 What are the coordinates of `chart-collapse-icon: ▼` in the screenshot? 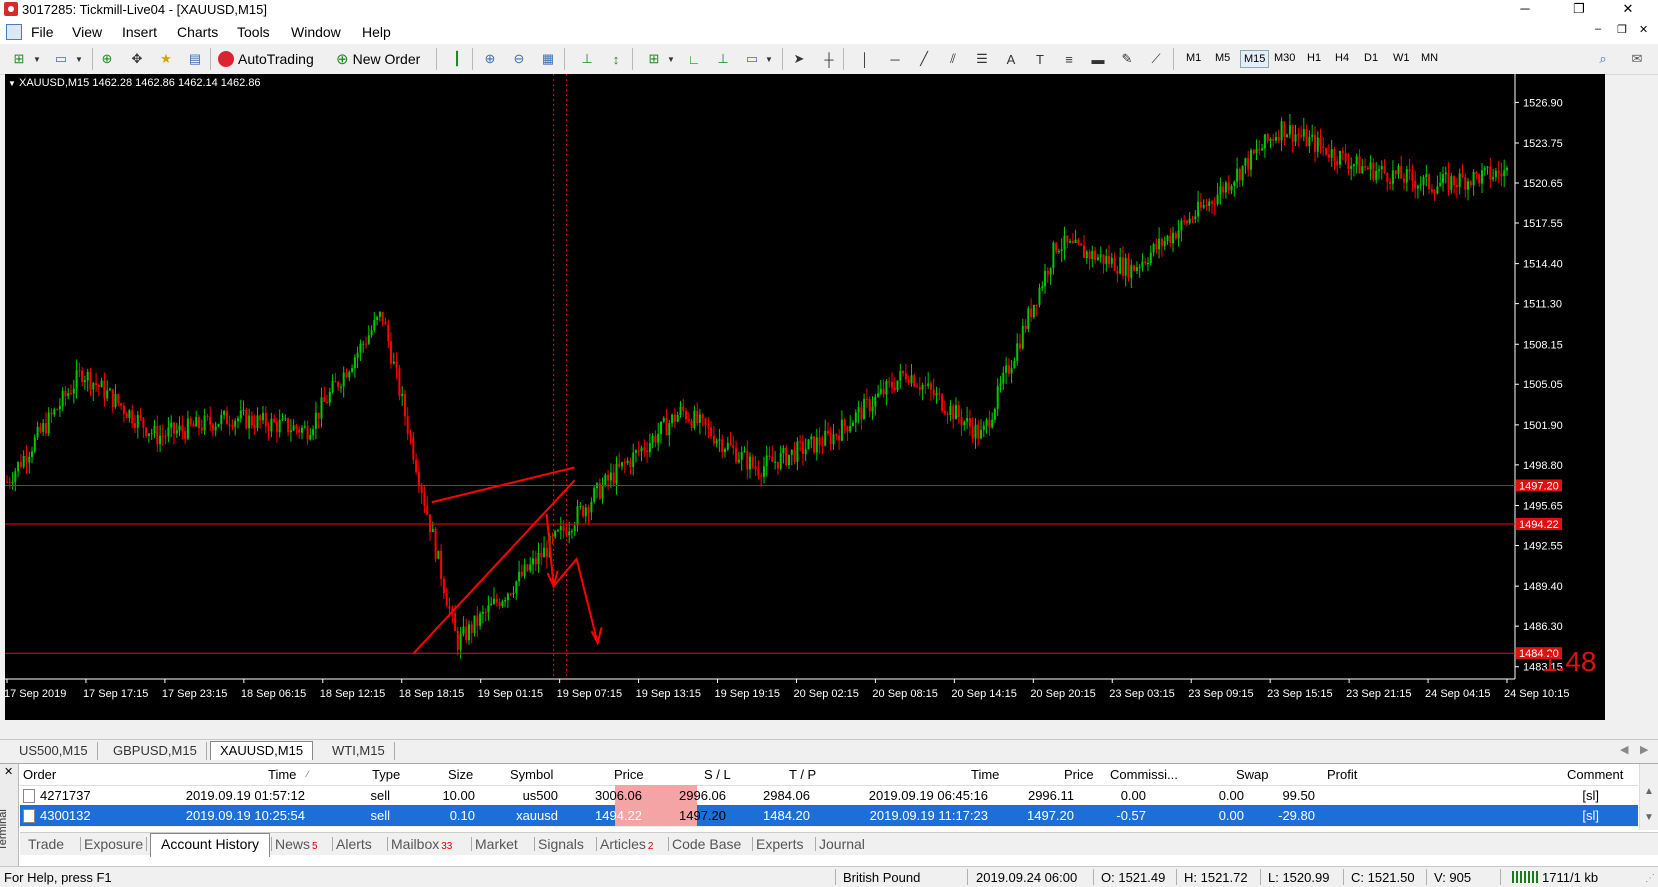 It's located at (12, 83).